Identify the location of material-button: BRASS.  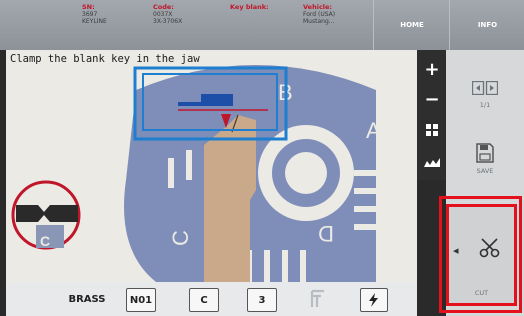
(87, 299).